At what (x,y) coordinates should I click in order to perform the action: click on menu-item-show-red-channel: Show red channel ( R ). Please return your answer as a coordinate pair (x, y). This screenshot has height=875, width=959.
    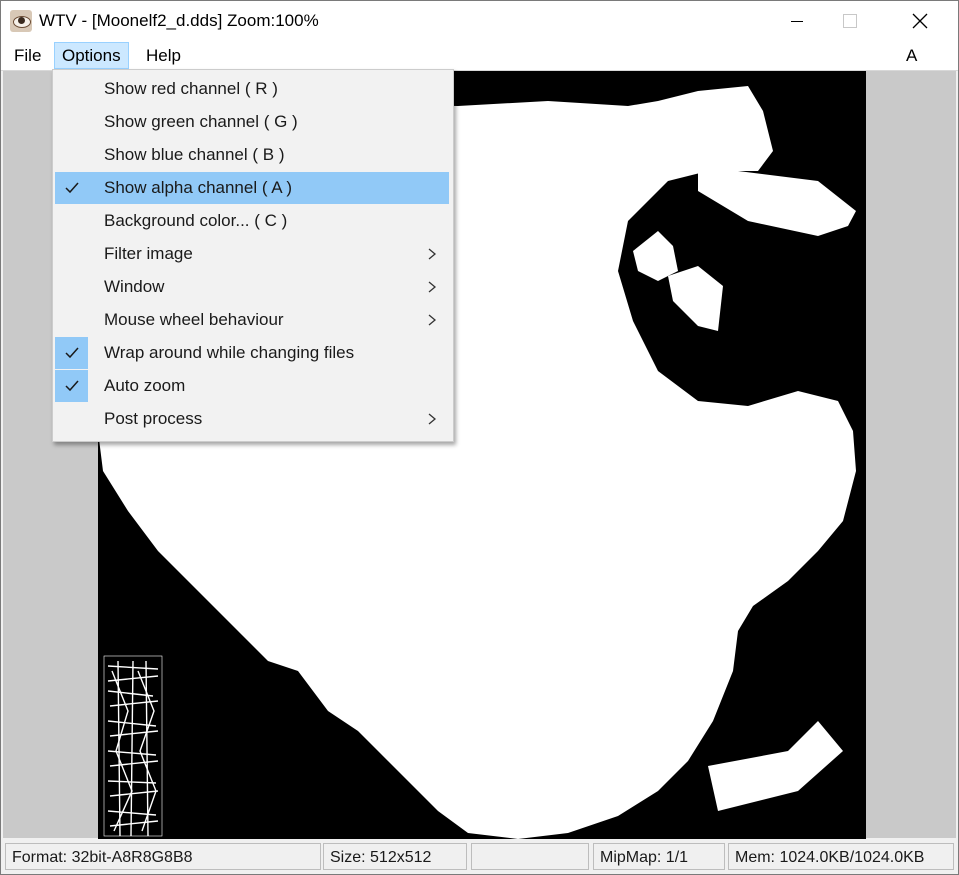
    Looking at the image, I should click on (252, 89).